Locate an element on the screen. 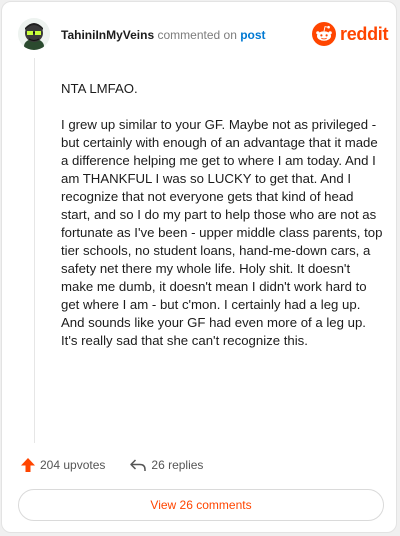 This screenshot has width=400, height=536. post-link: post is located at coordinates (252, 35).